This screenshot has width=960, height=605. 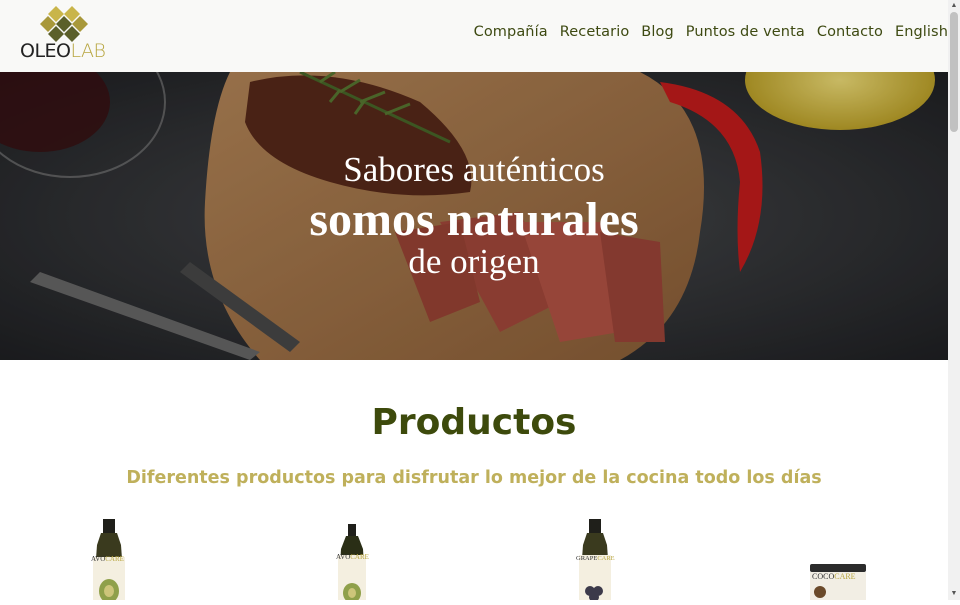 I want to click on product-brand-a: GRAPE, so click(x=587, y=558).